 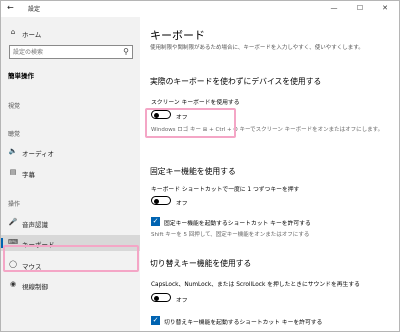 I want to click on section-heading: 切り替えキー機能を使用する, so click(x=201, y=263).